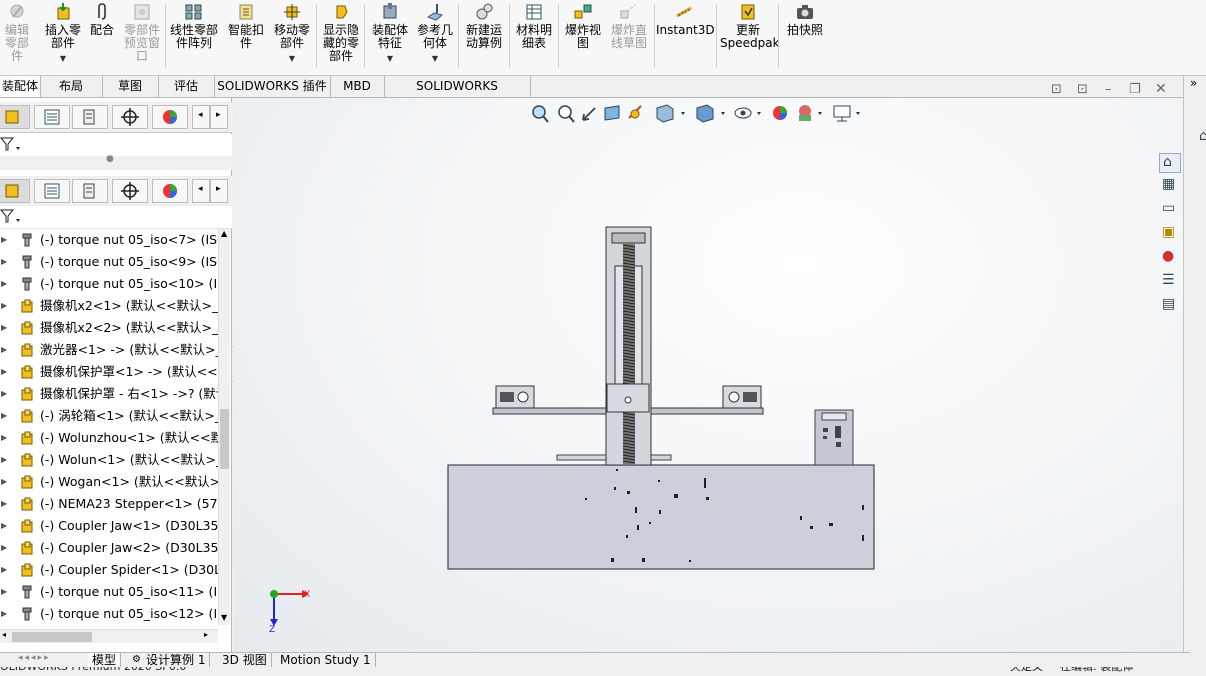 This screenshot has width=1206, height=676. Describe the element at coordinates (390, 33) in the screenshot. I see `assembly-features-button: 装配体特征 ▼` at that location.